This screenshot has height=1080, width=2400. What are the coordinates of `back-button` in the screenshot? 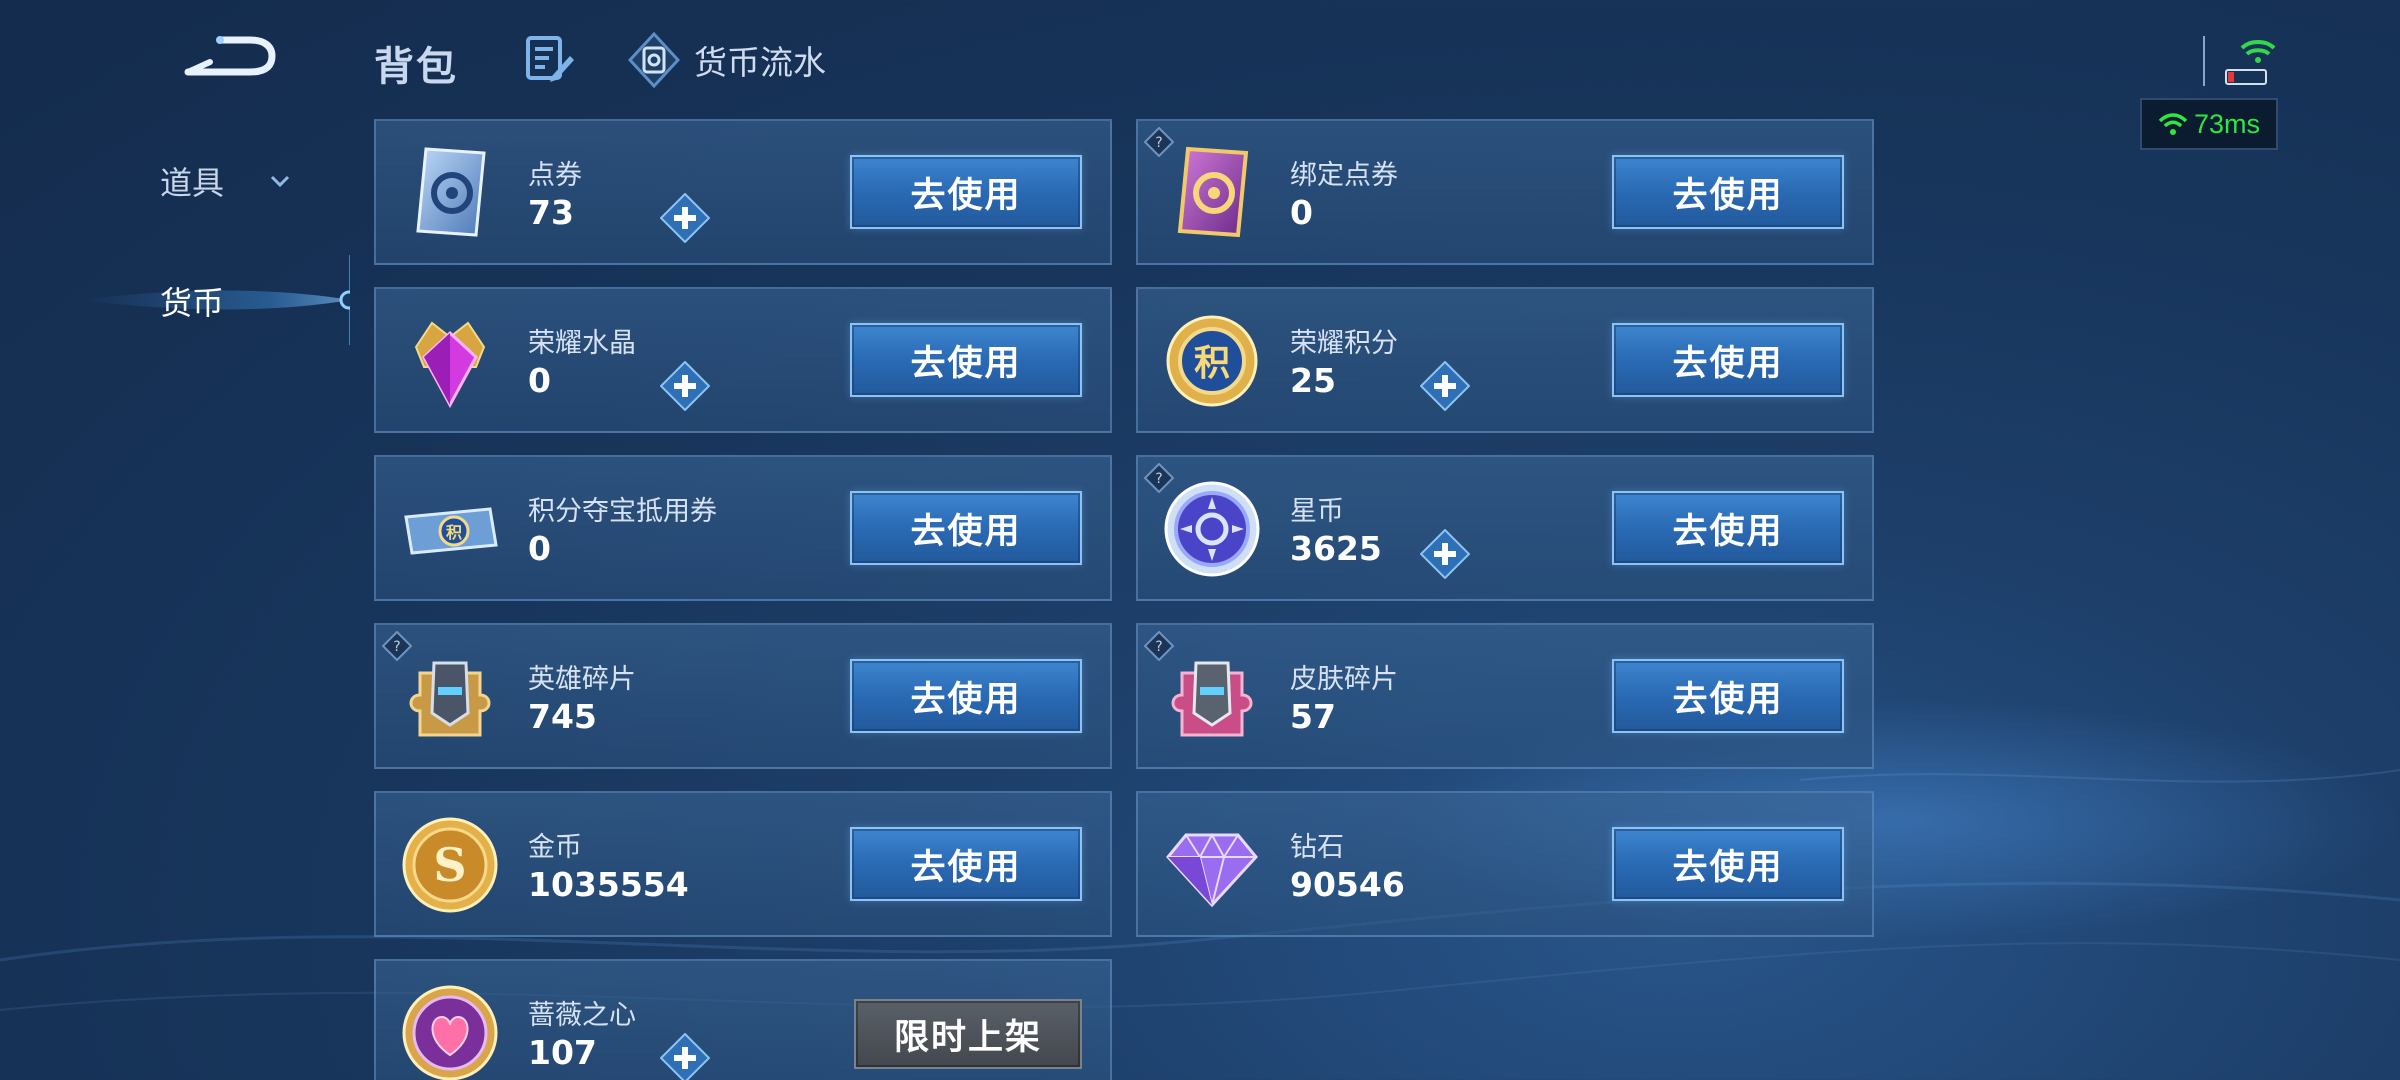 It's located at (230, 58).